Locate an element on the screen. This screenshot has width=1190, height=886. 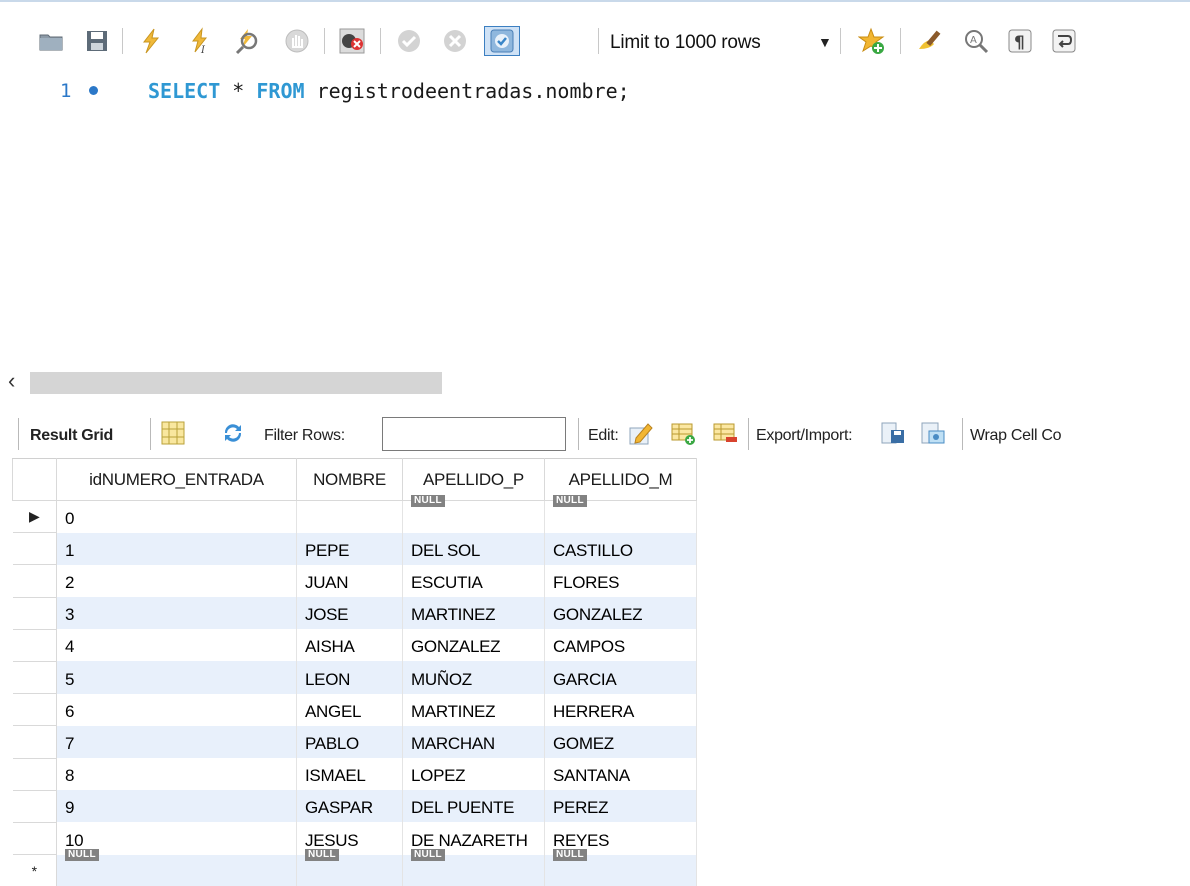
table-cell: LOPEZ is located at coordinates (473, 774).